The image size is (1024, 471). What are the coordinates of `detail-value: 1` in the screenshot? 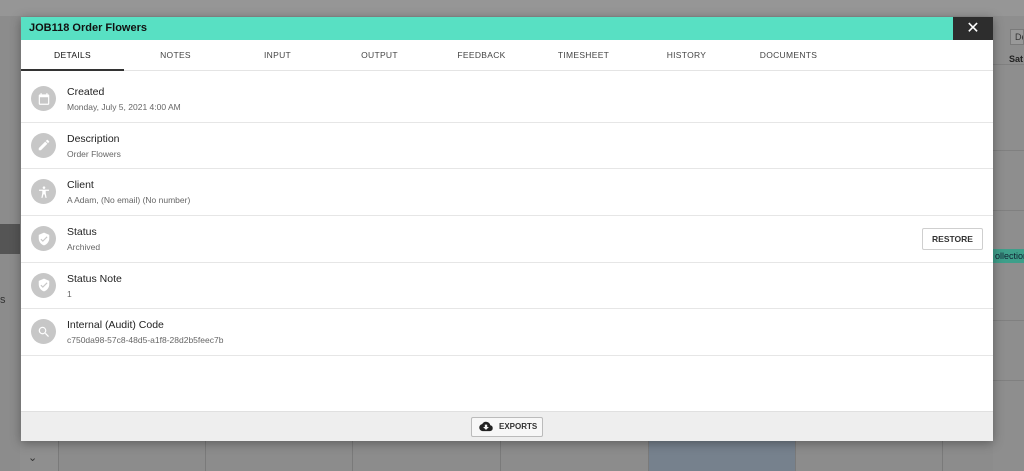 It's located at (69, 293).